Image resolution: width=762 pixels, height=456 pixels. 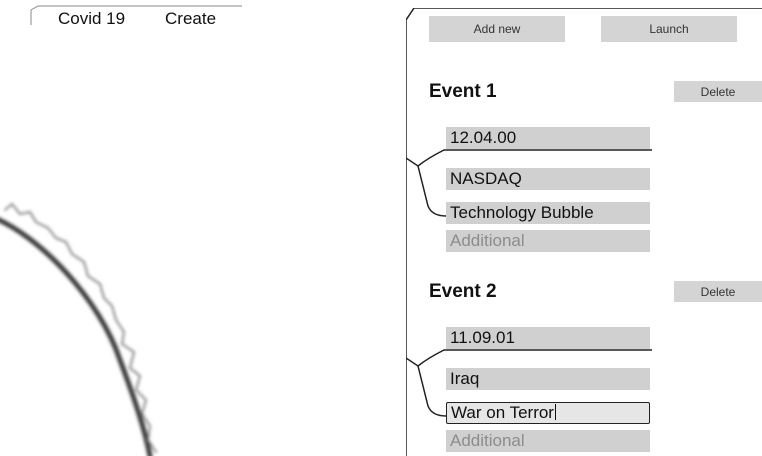 I want to click on event-2-date-field: 11.09.01, so click(x=548, y=338).